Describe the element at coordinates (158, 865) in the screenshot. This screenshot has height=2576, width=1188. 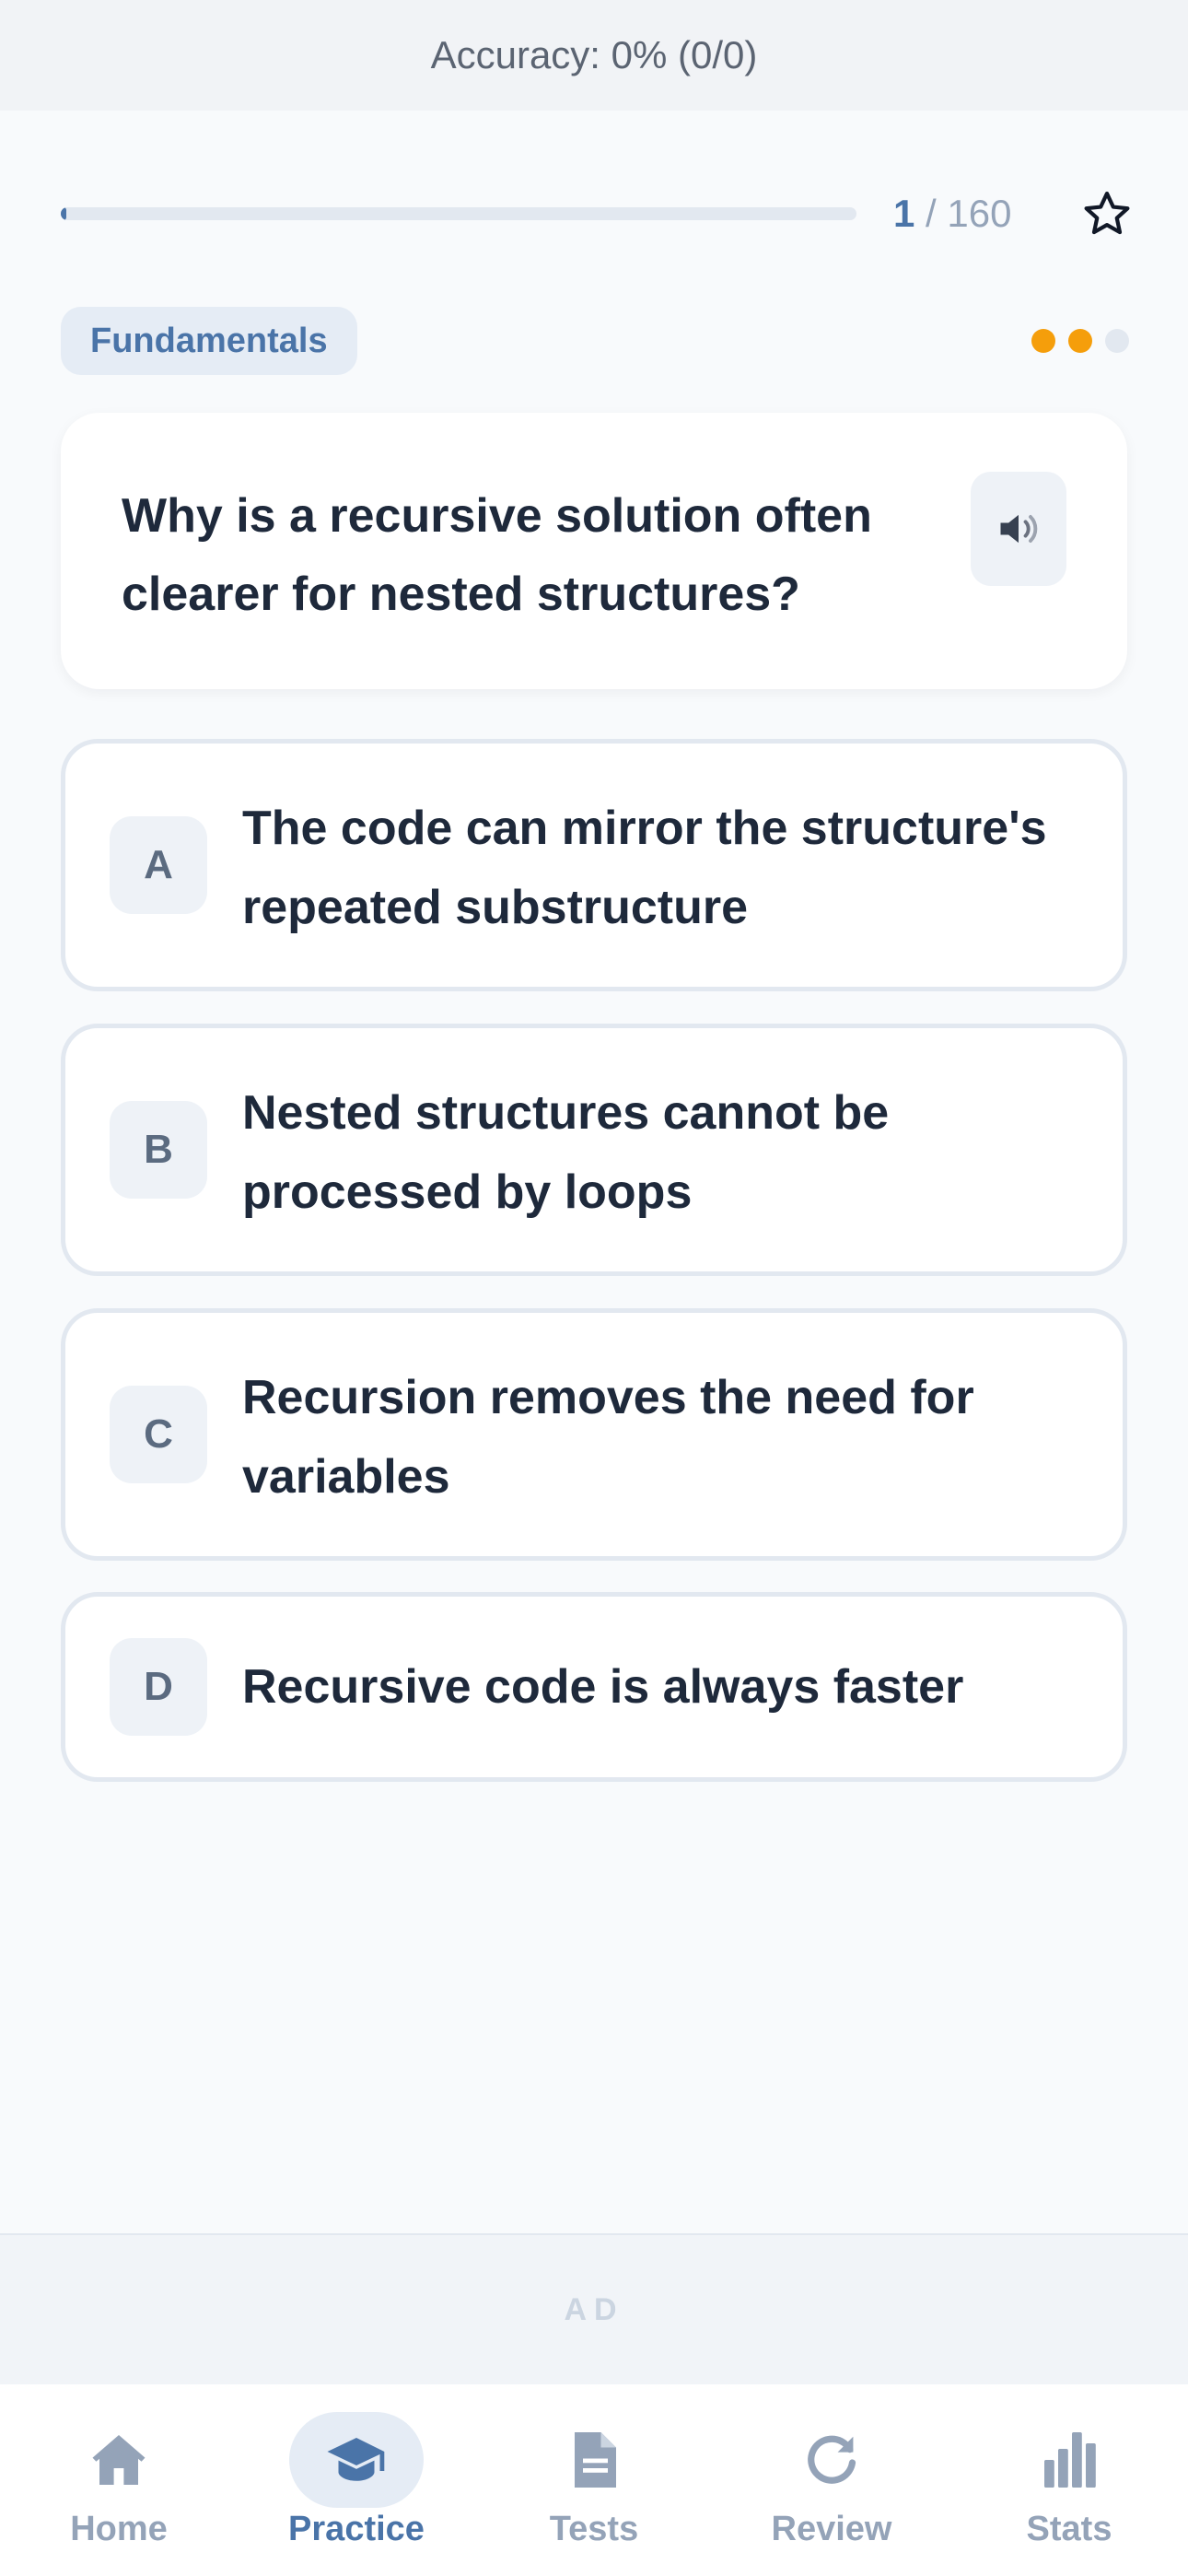
I see `option-letter-a: A` at that location.